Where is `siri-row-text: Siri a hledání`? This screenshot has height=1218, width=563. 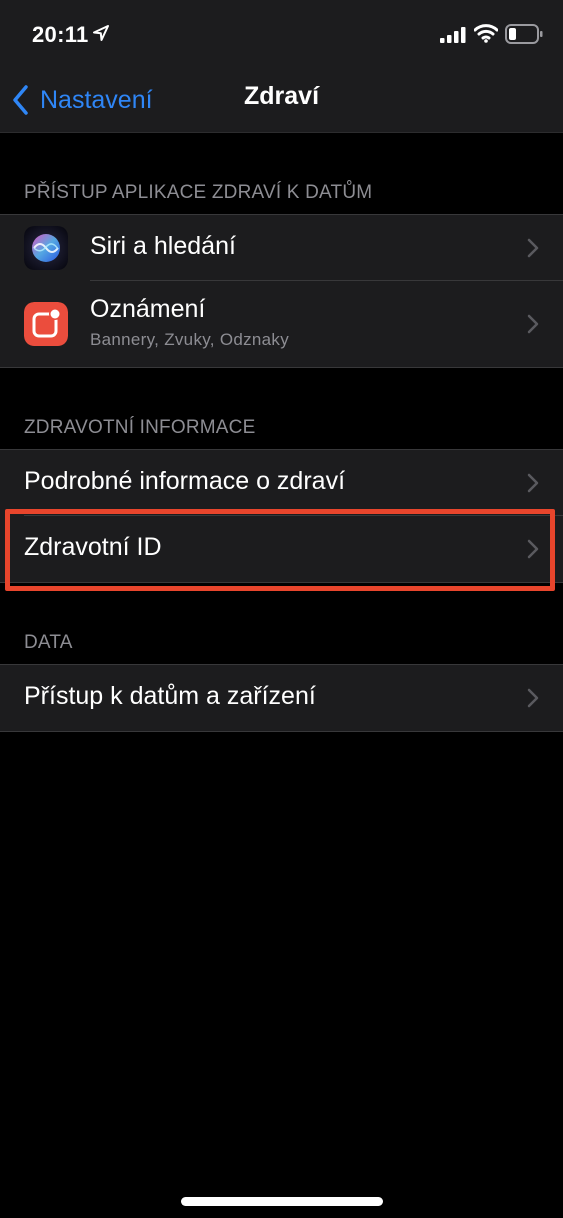
siri-row-text: Siri a hledání is located at coordinates (163, 246).